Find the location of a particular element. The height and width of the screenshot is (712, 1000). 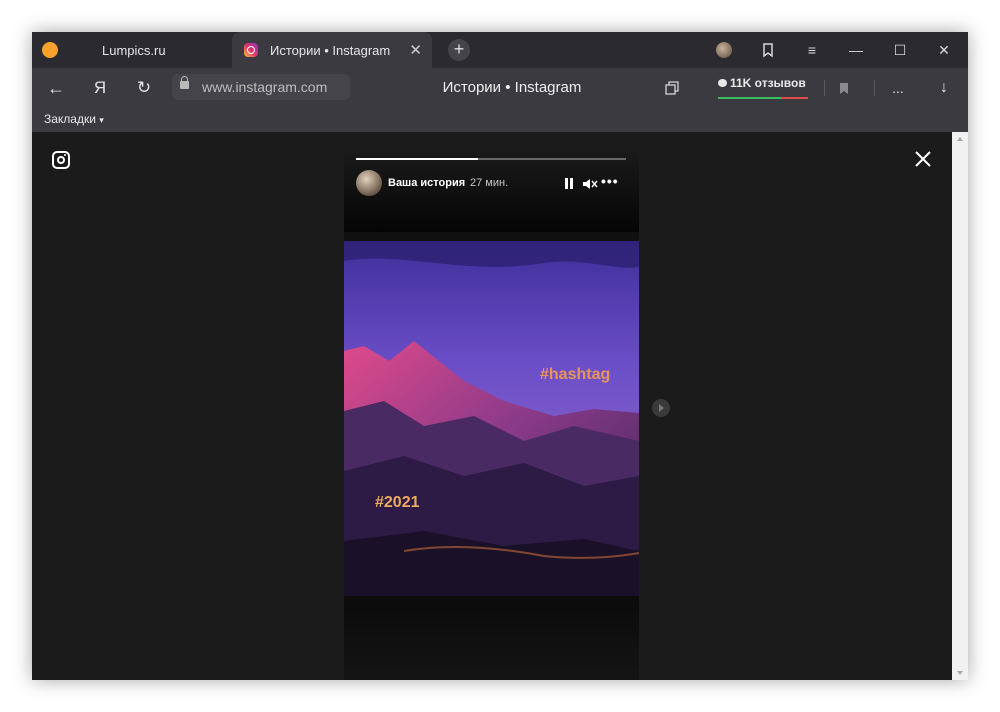

minimize-button: — is located at coordinates (856, 50).